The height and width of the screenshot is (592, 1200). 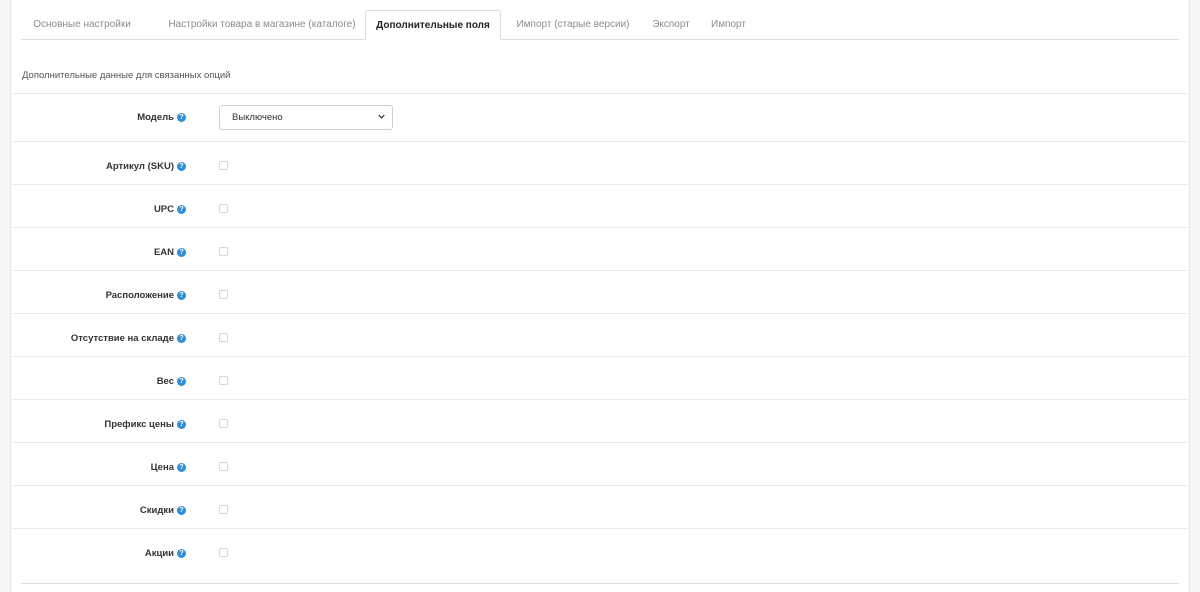 What do you see at coordinates (600, 507) in the screenshot?
I see `field-row-discounts: Скидки ?` at bounding box center [600, 507].